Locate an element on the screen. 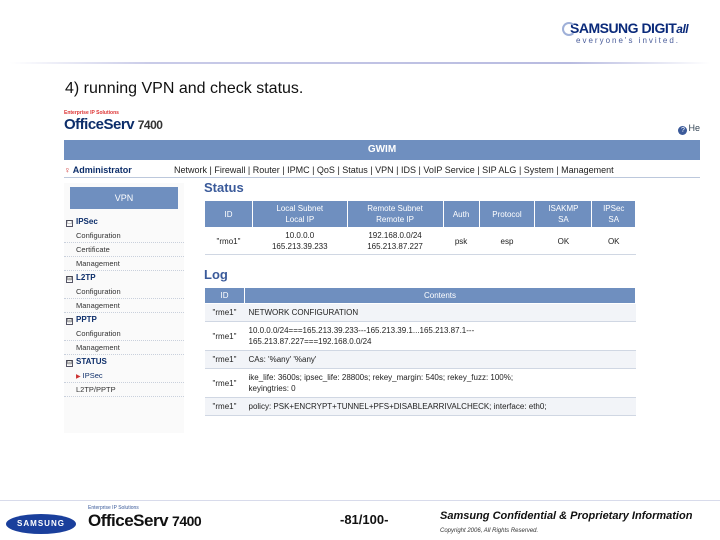 This screenshot has height=540, width=720. col-log-id: ID is located at coordinates (224, 295).